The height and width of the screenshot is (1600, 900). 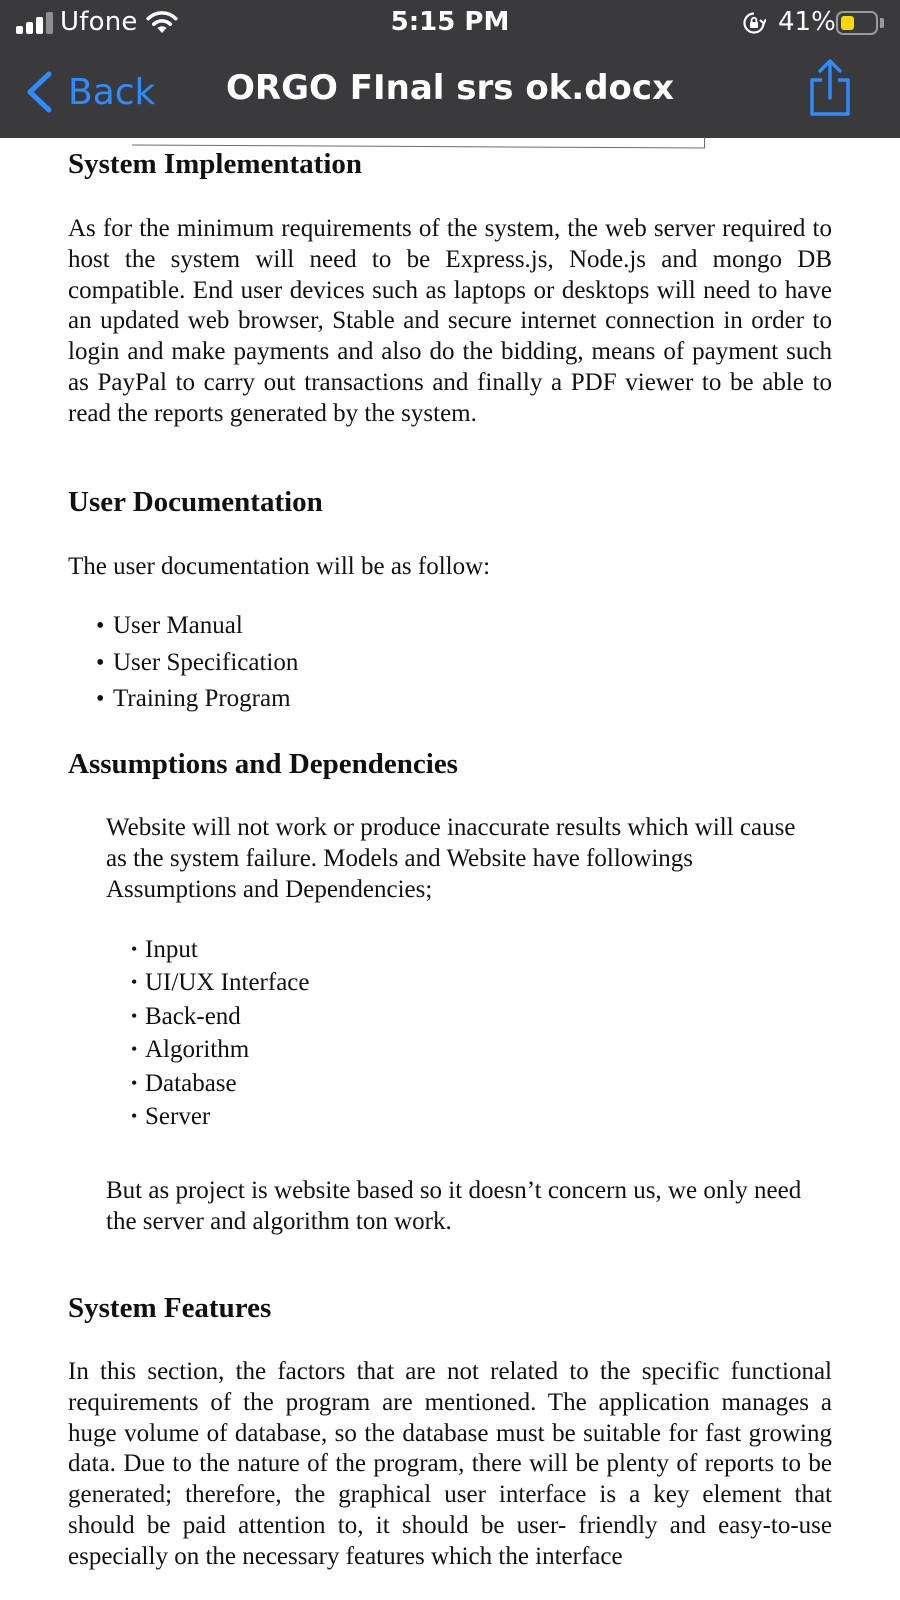 I want to click on orientation-lock-icon, so click(x=754, y=23).